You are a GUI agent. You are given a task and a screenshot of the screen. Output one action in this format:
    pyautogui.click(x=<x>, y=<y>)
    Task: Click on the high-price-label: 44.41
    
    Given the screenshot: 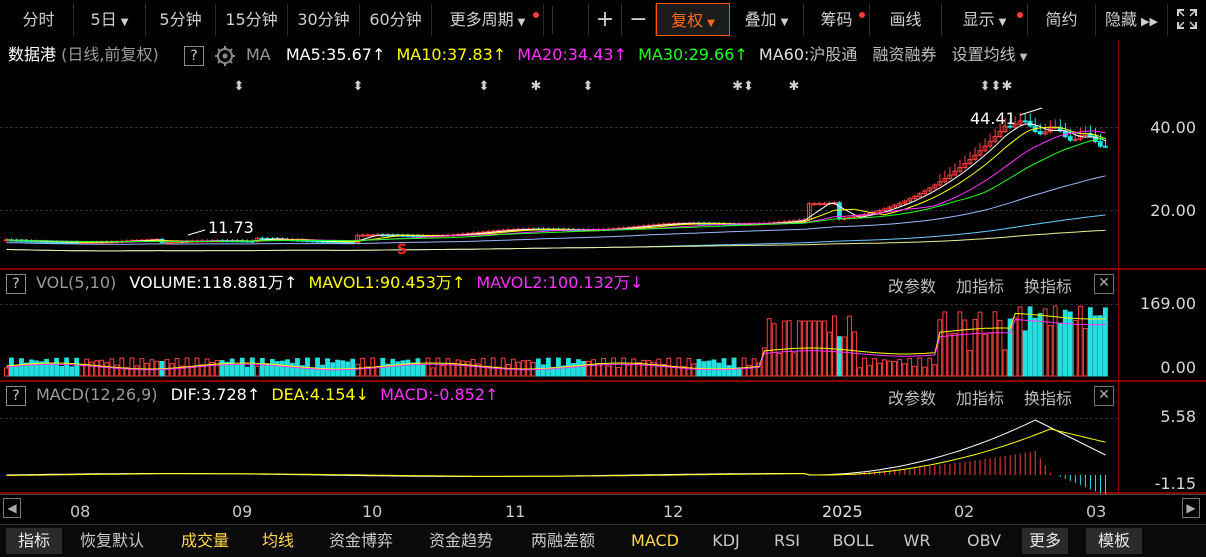 What is the action you would take?
    pyautogui.click(x=993, y=118)
    